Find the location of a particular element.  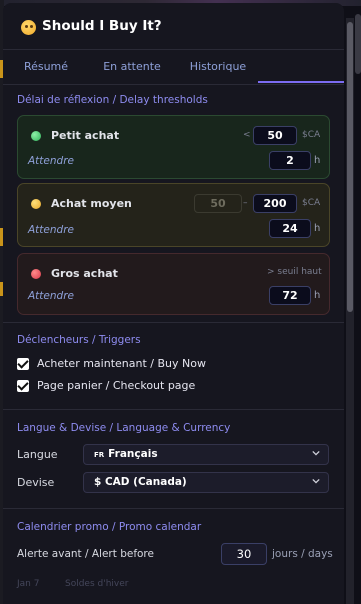

medium-currency-label: $CA is located at coordinates (311, 203).